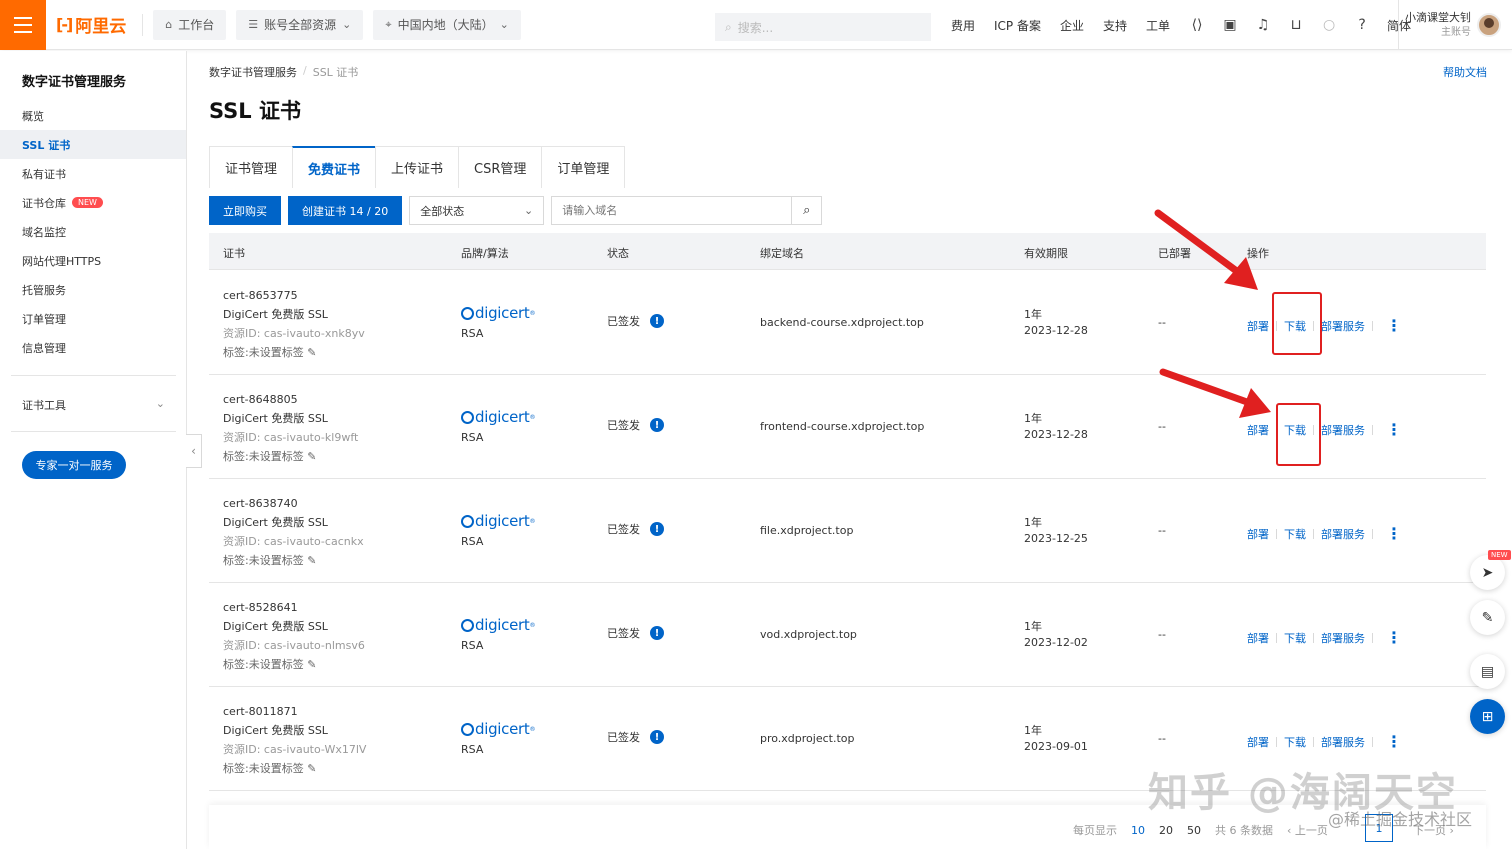  What do you see at coordinates (963, 25) in the screenshot?
I see `link-fees: 费用` at bounding box center [963, 25].